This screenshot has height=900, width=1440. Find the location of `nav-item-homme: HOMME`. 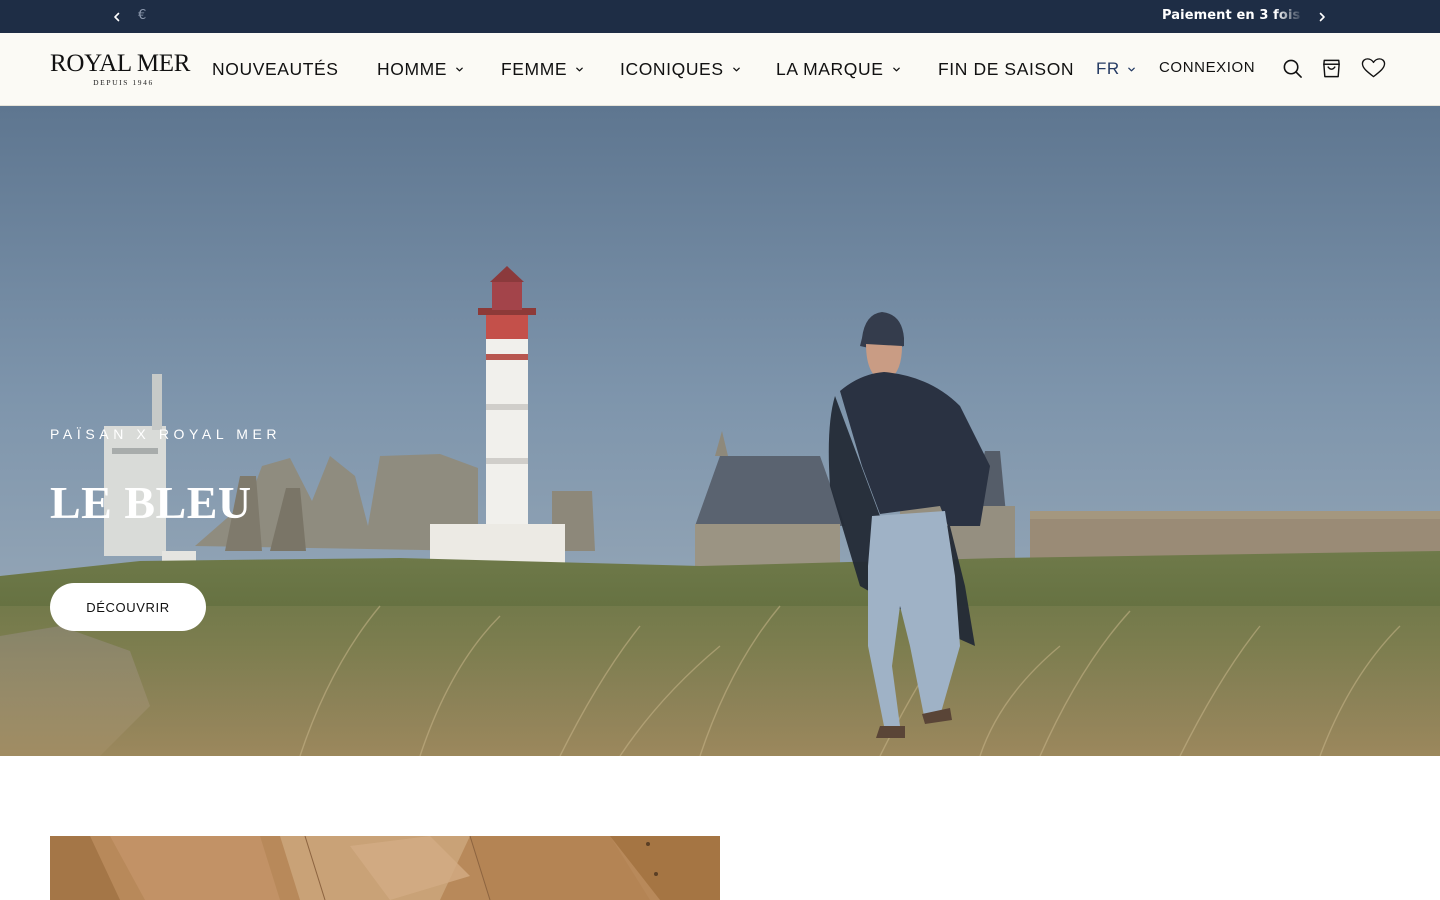

nav-item-homme: HOMME is located at coordinates (420, 69).